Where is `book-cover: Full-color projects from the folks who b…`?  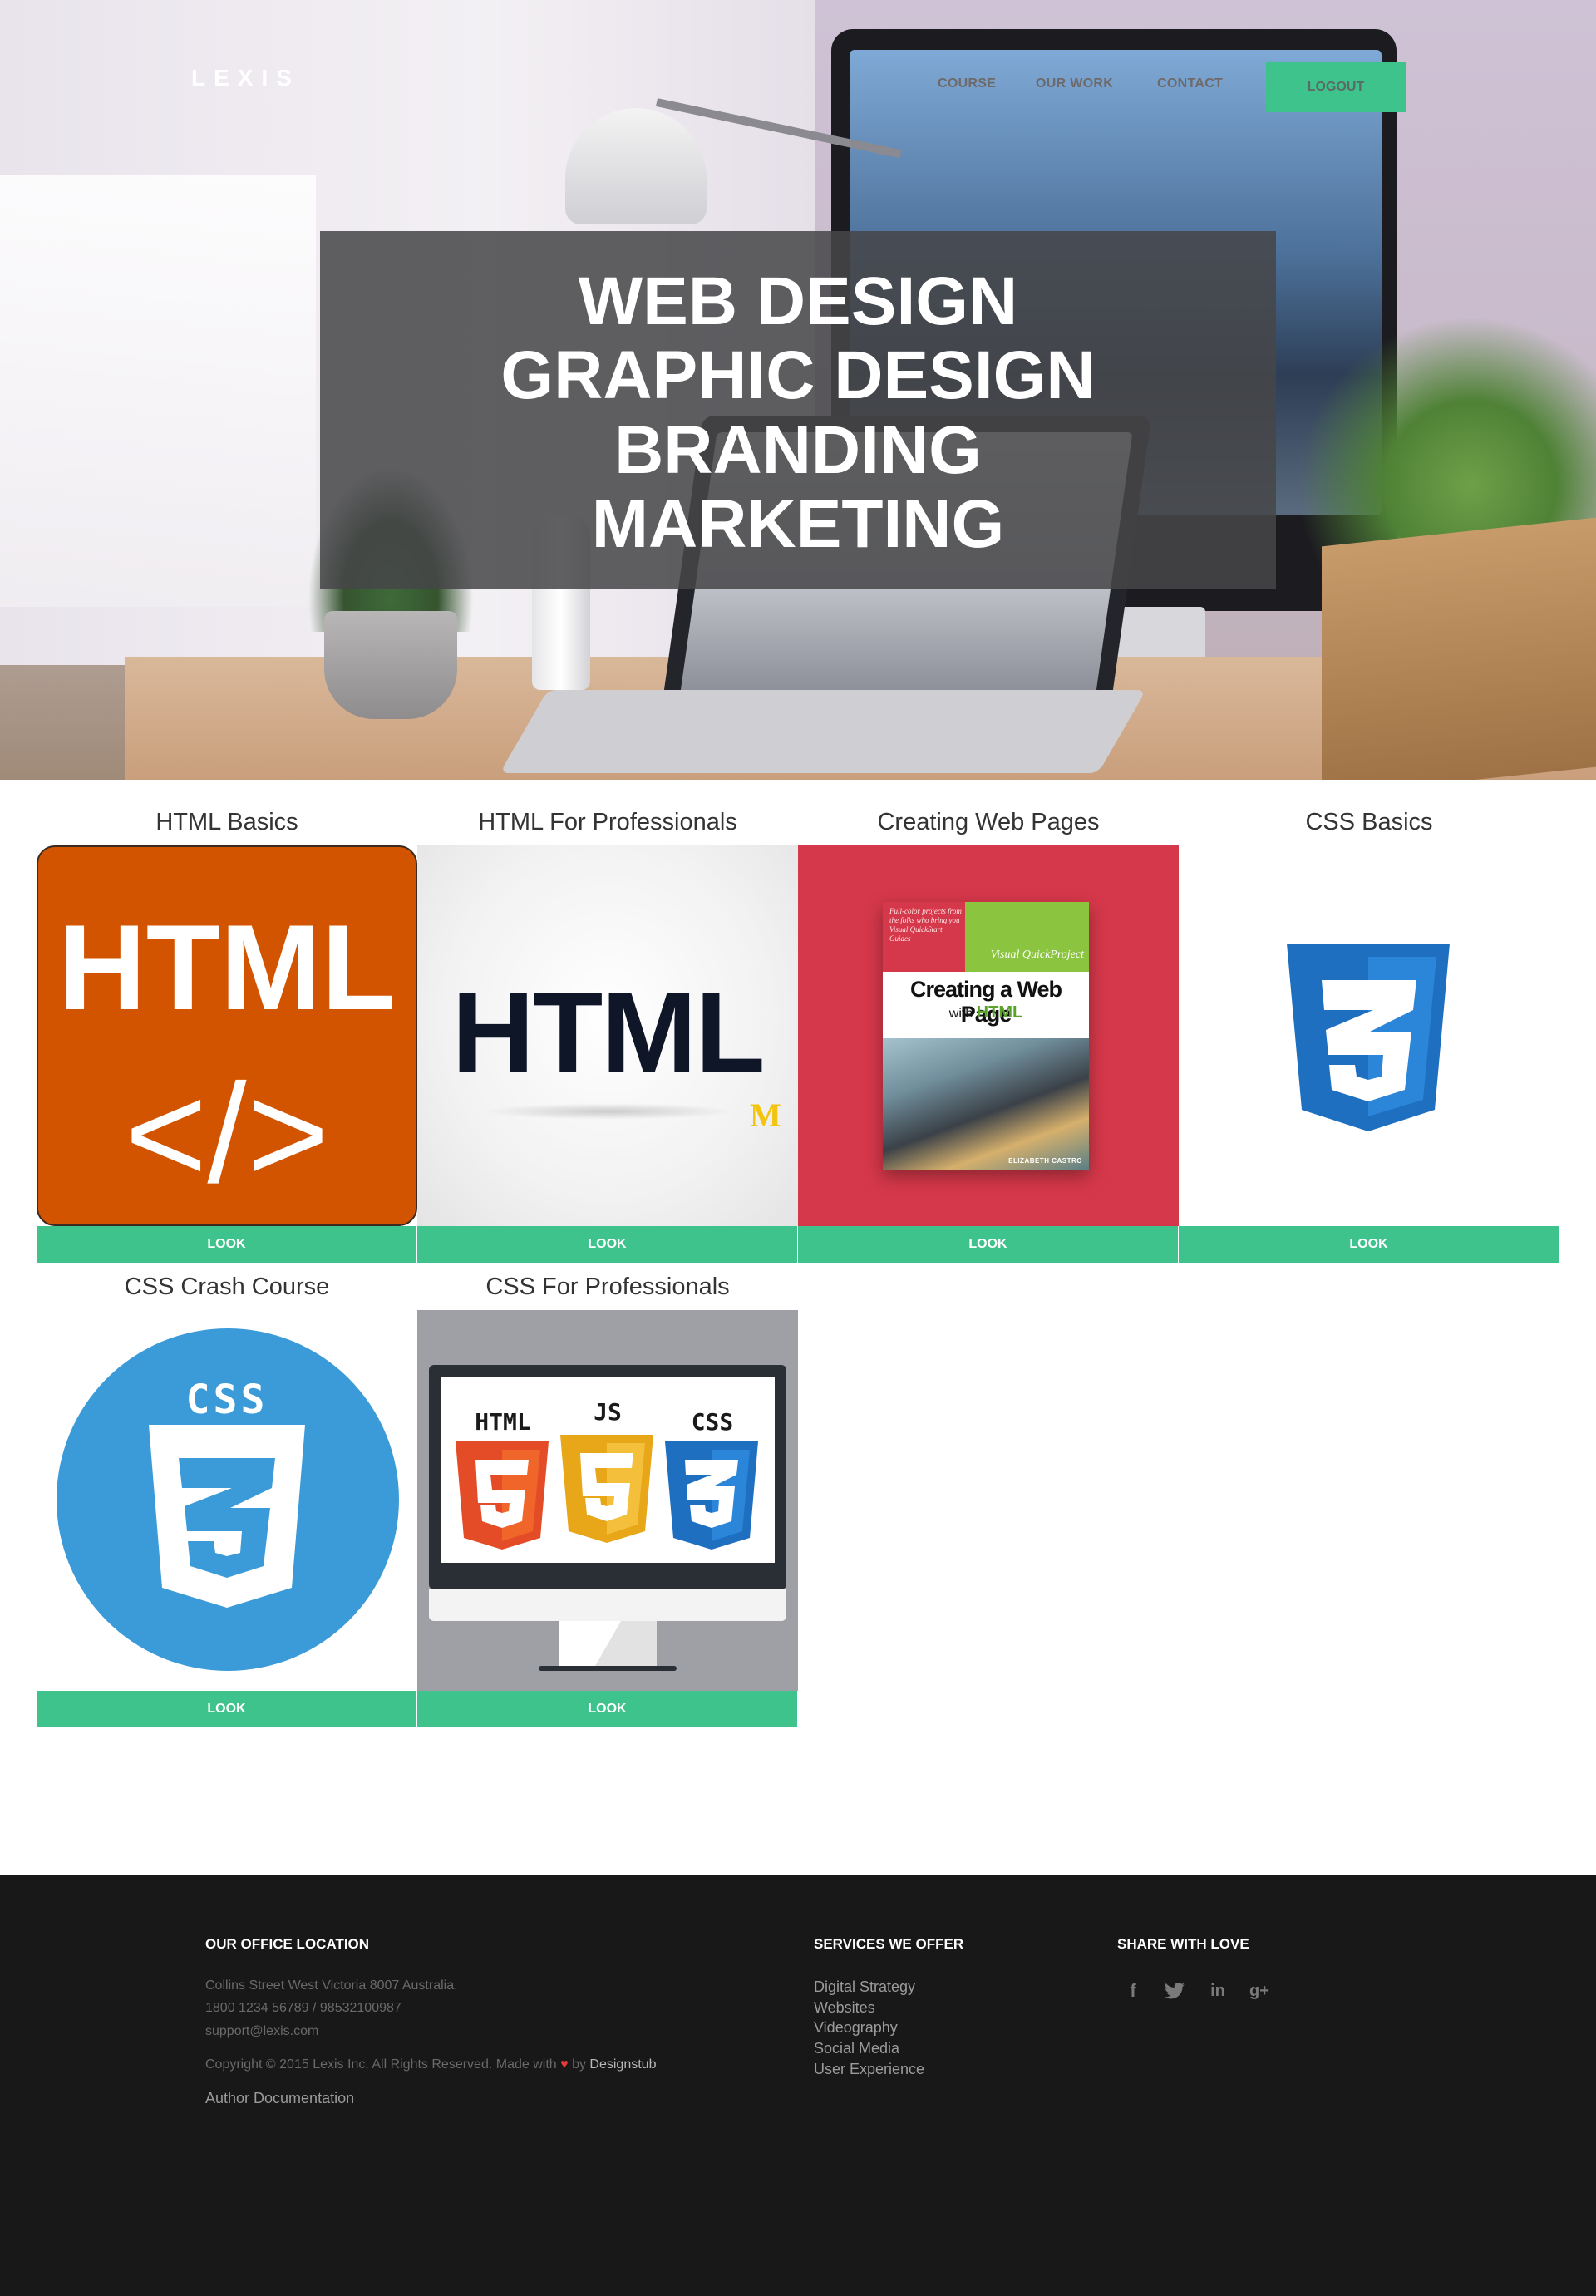
book-cover: Full-color projects from the folks who b… is located at coordinates (986, 1036).